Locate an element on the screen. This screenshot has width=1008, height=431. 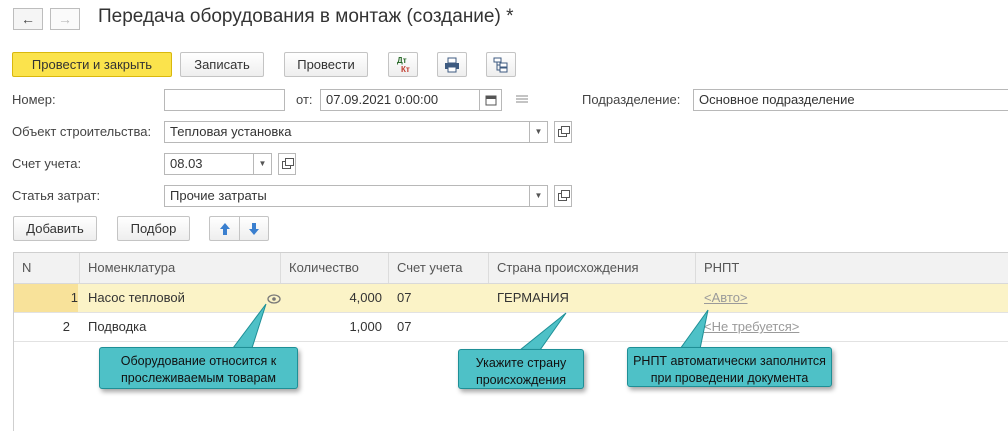
callout-rnpt-line1: РНПТ автоматически заполнится is located at coordinates (729, 361).